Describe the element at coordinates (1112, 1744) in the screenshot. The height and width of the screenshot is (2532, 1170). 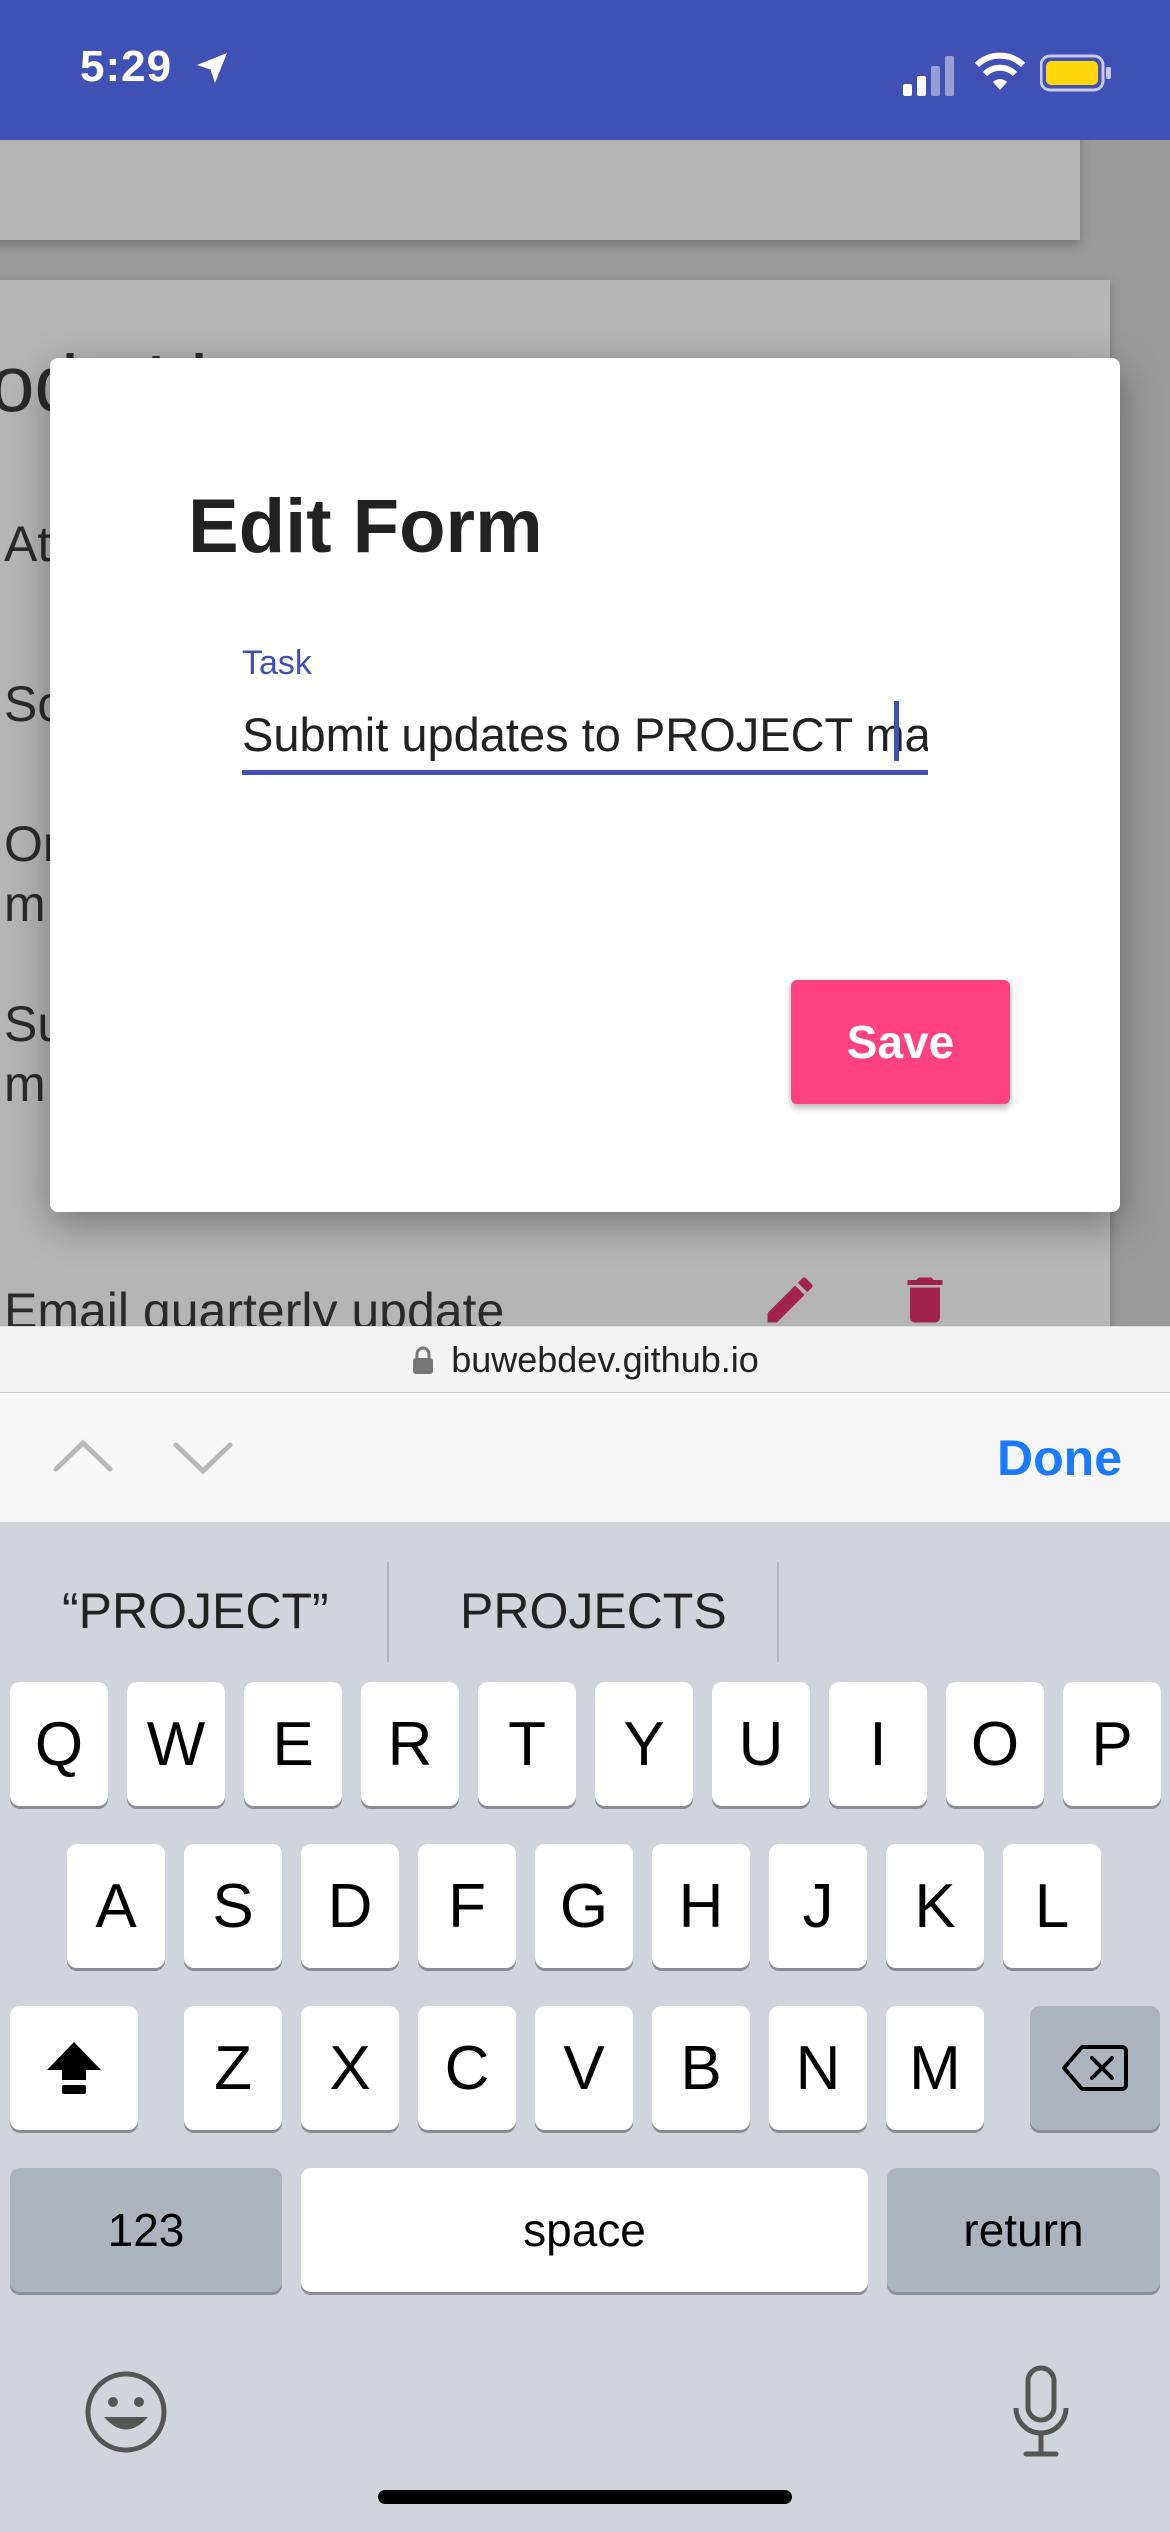
I see `key-p: P` at that location.